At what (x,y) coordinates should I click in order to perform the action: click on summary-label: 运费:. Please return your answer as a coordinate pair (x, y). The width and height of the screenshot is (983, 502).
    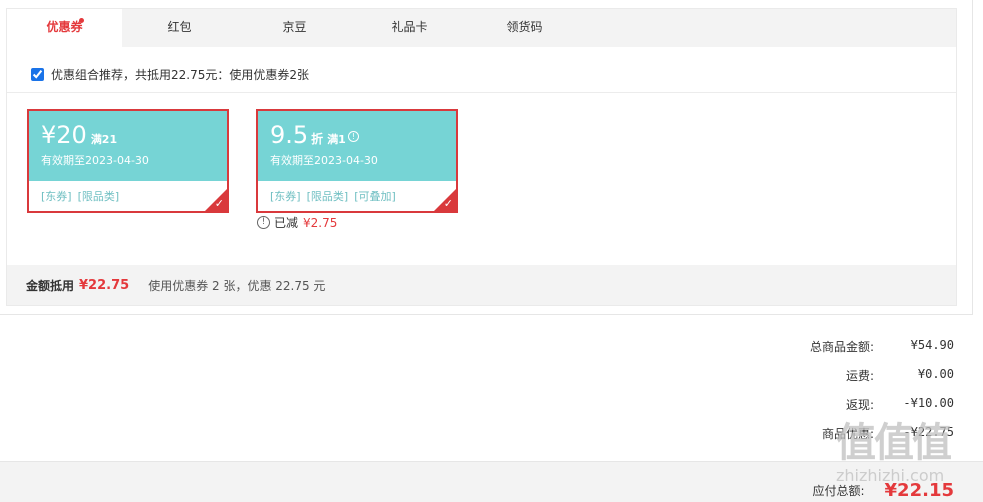
    Looking at the image, I should click on (859, 376).